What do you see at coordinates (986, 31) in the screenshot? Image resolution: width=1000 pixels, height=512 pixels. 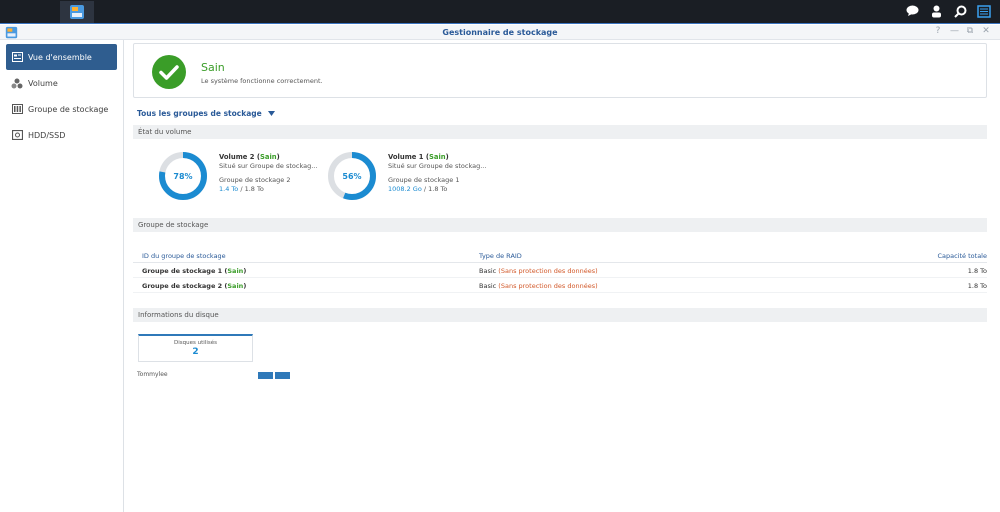 I see `close-button: ✕` at bounding box center [986, 31].